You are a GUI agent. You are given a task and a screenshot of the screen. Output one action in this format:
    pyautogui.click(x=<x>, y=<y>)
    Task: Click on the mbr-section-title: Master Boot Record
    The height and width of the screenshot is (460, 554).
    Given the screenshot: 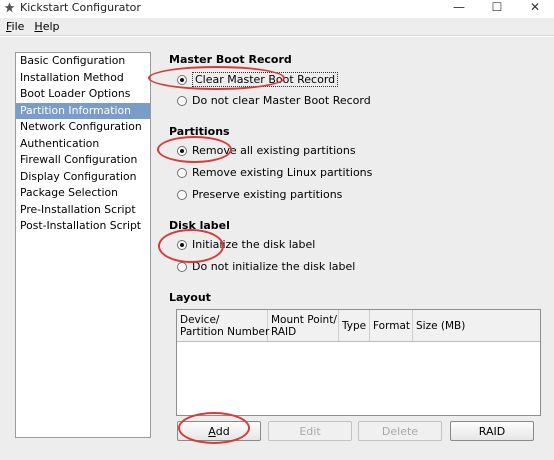 What is the action you would take?
    pyautogui.click(x=230, y=59)
    